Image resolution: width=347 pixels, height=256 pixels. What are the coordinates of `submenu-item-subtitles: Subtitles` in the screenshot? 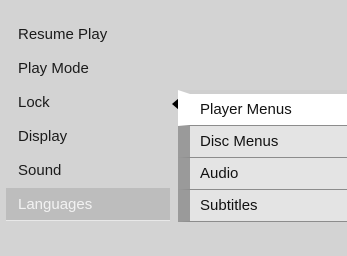 It's located at (262, 206).